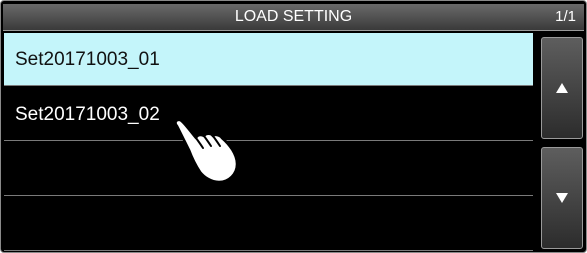 The image size is (587, 253). I want to click on triangle-up-icon, so click(562, 88).